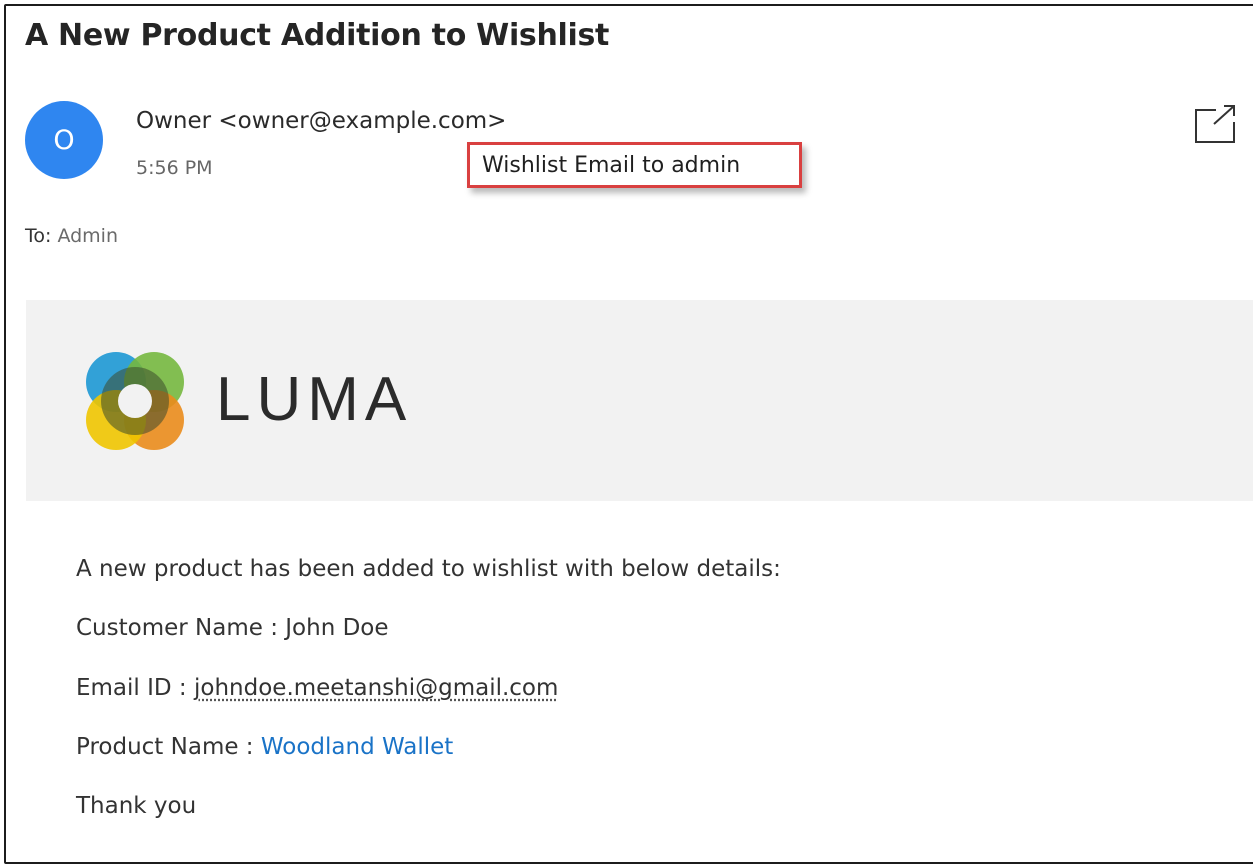 This screenshot has width=1253, height=864. Describe the element at coordinates (357, 747) in the screenshot. I see `product-name-link: Woodland Wallet` at that location.